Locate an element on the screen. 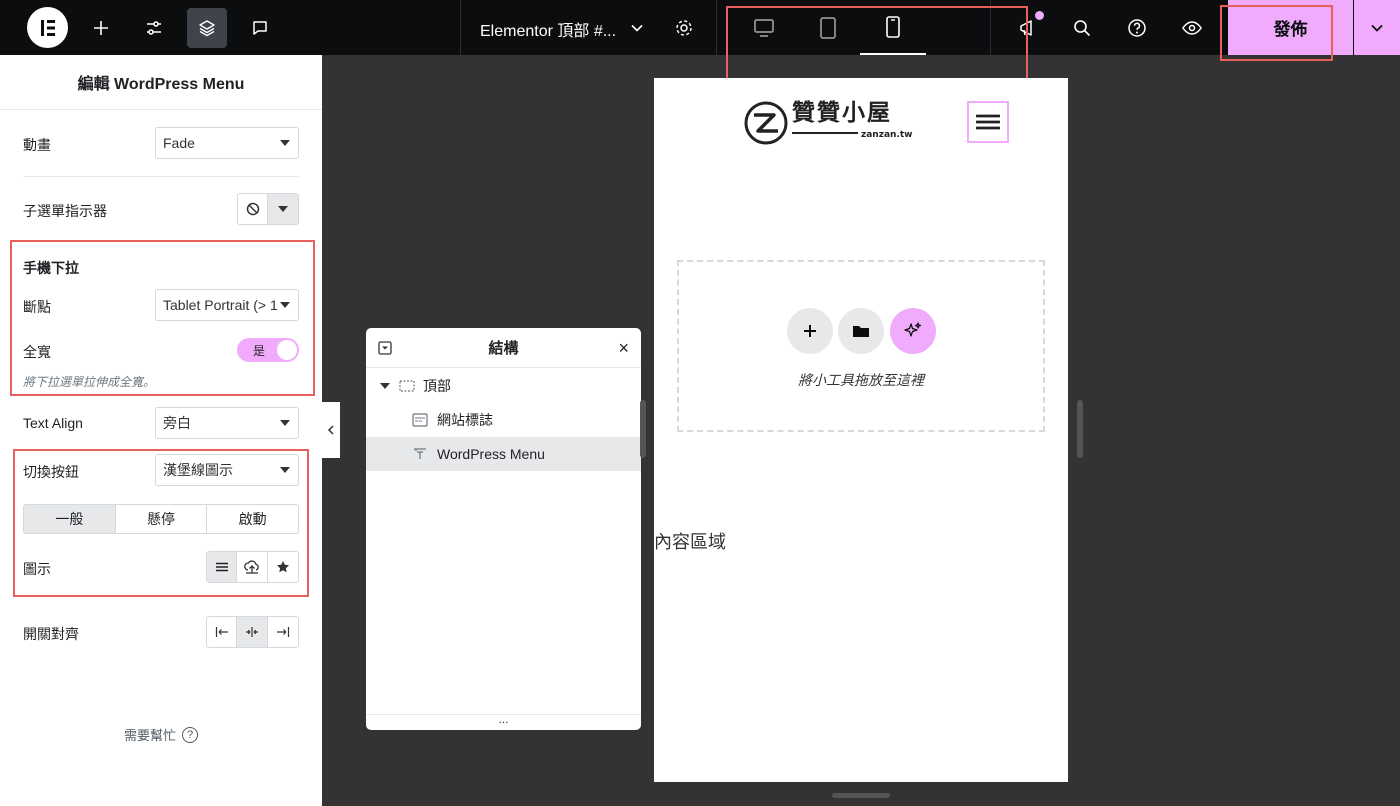 This screenshot has height=806, width=1400. collapse-all-icon is located at coordinates (385, 350).